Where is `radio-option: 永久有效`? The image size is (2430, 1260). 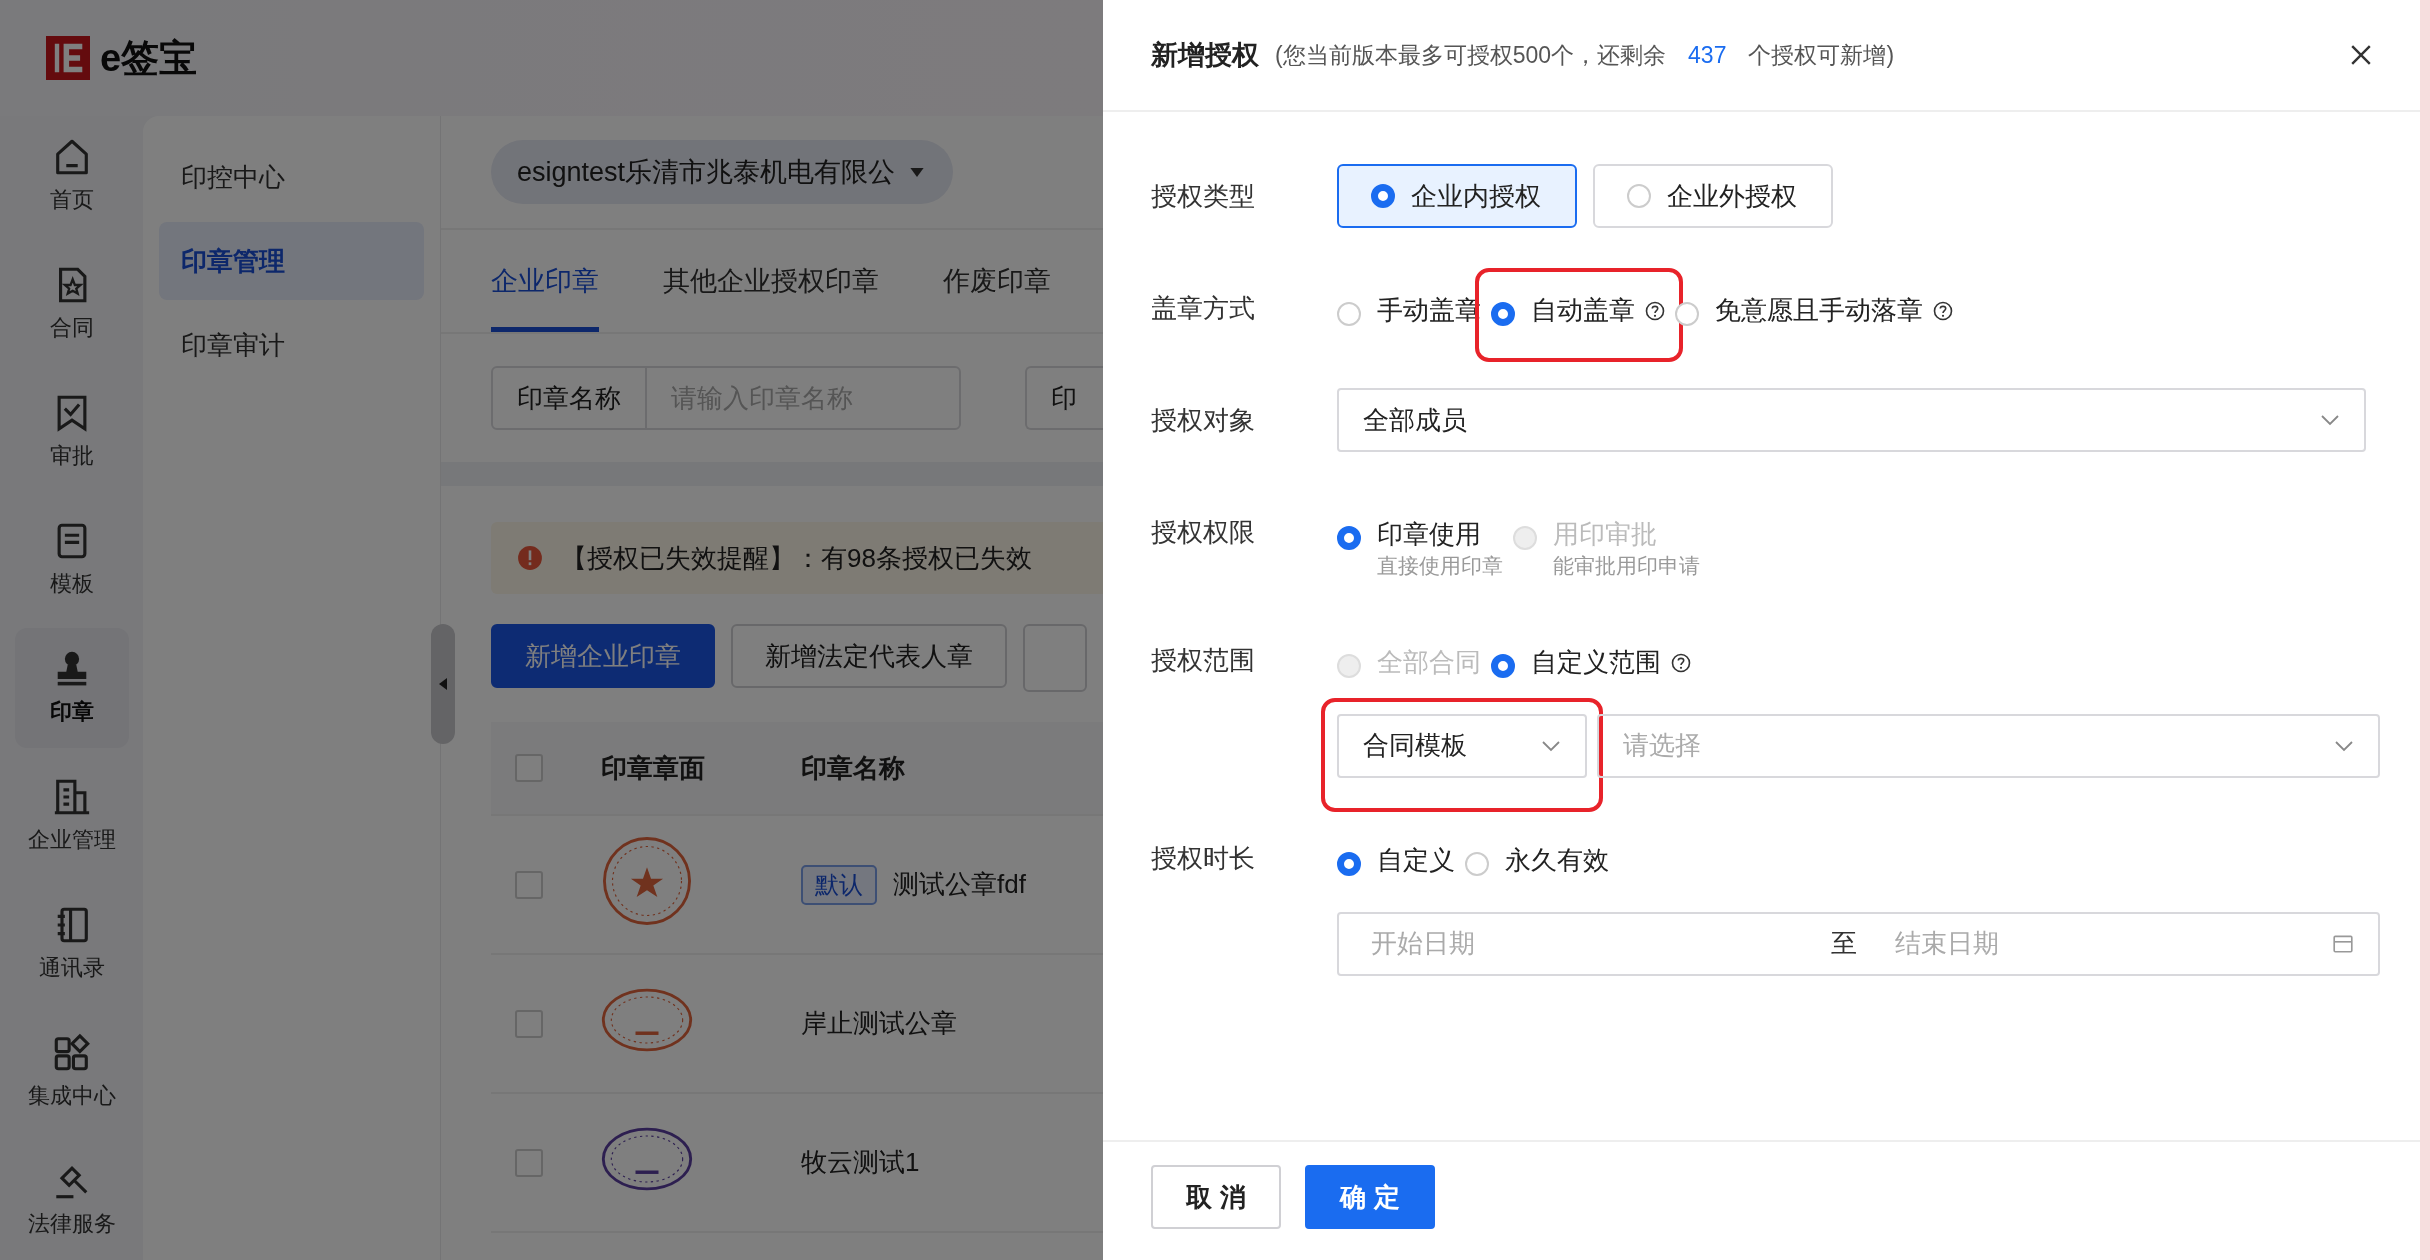 radio-option: 永久有效 is located at coordinates (1539, 855).